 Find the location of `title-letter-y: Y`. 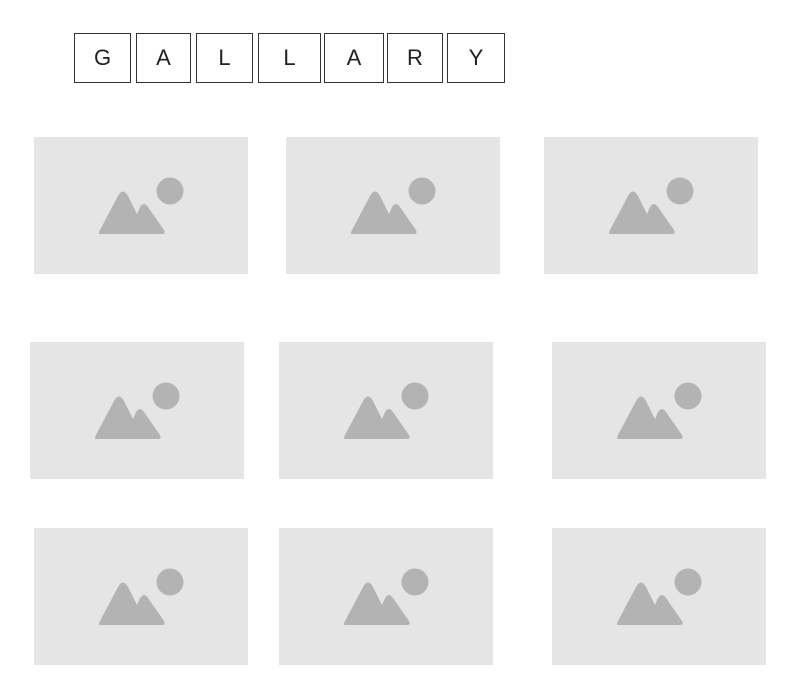

title-letter-y: Y is located at coordinates (476, 58).